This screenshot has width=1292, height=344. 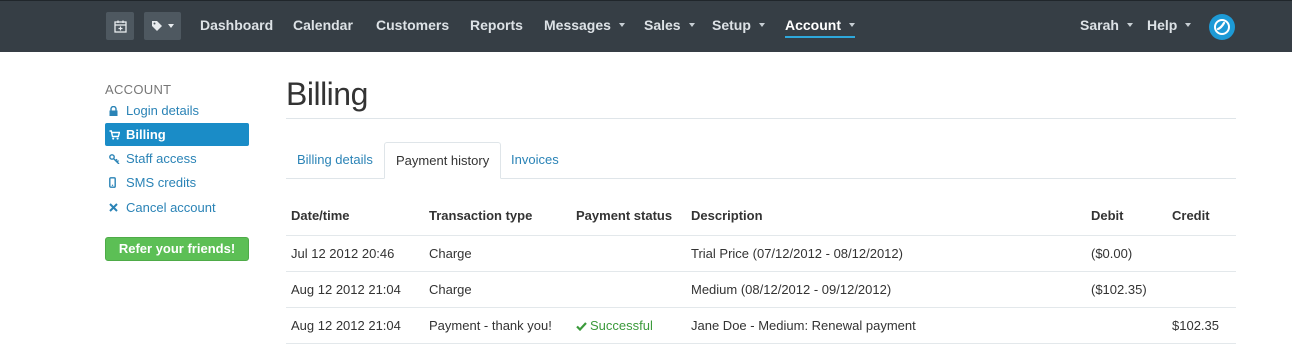 What do you see at coordinates (731, 25) in the screenshot?
I see `nav-label: Setup` at bounding box center [731, 25].